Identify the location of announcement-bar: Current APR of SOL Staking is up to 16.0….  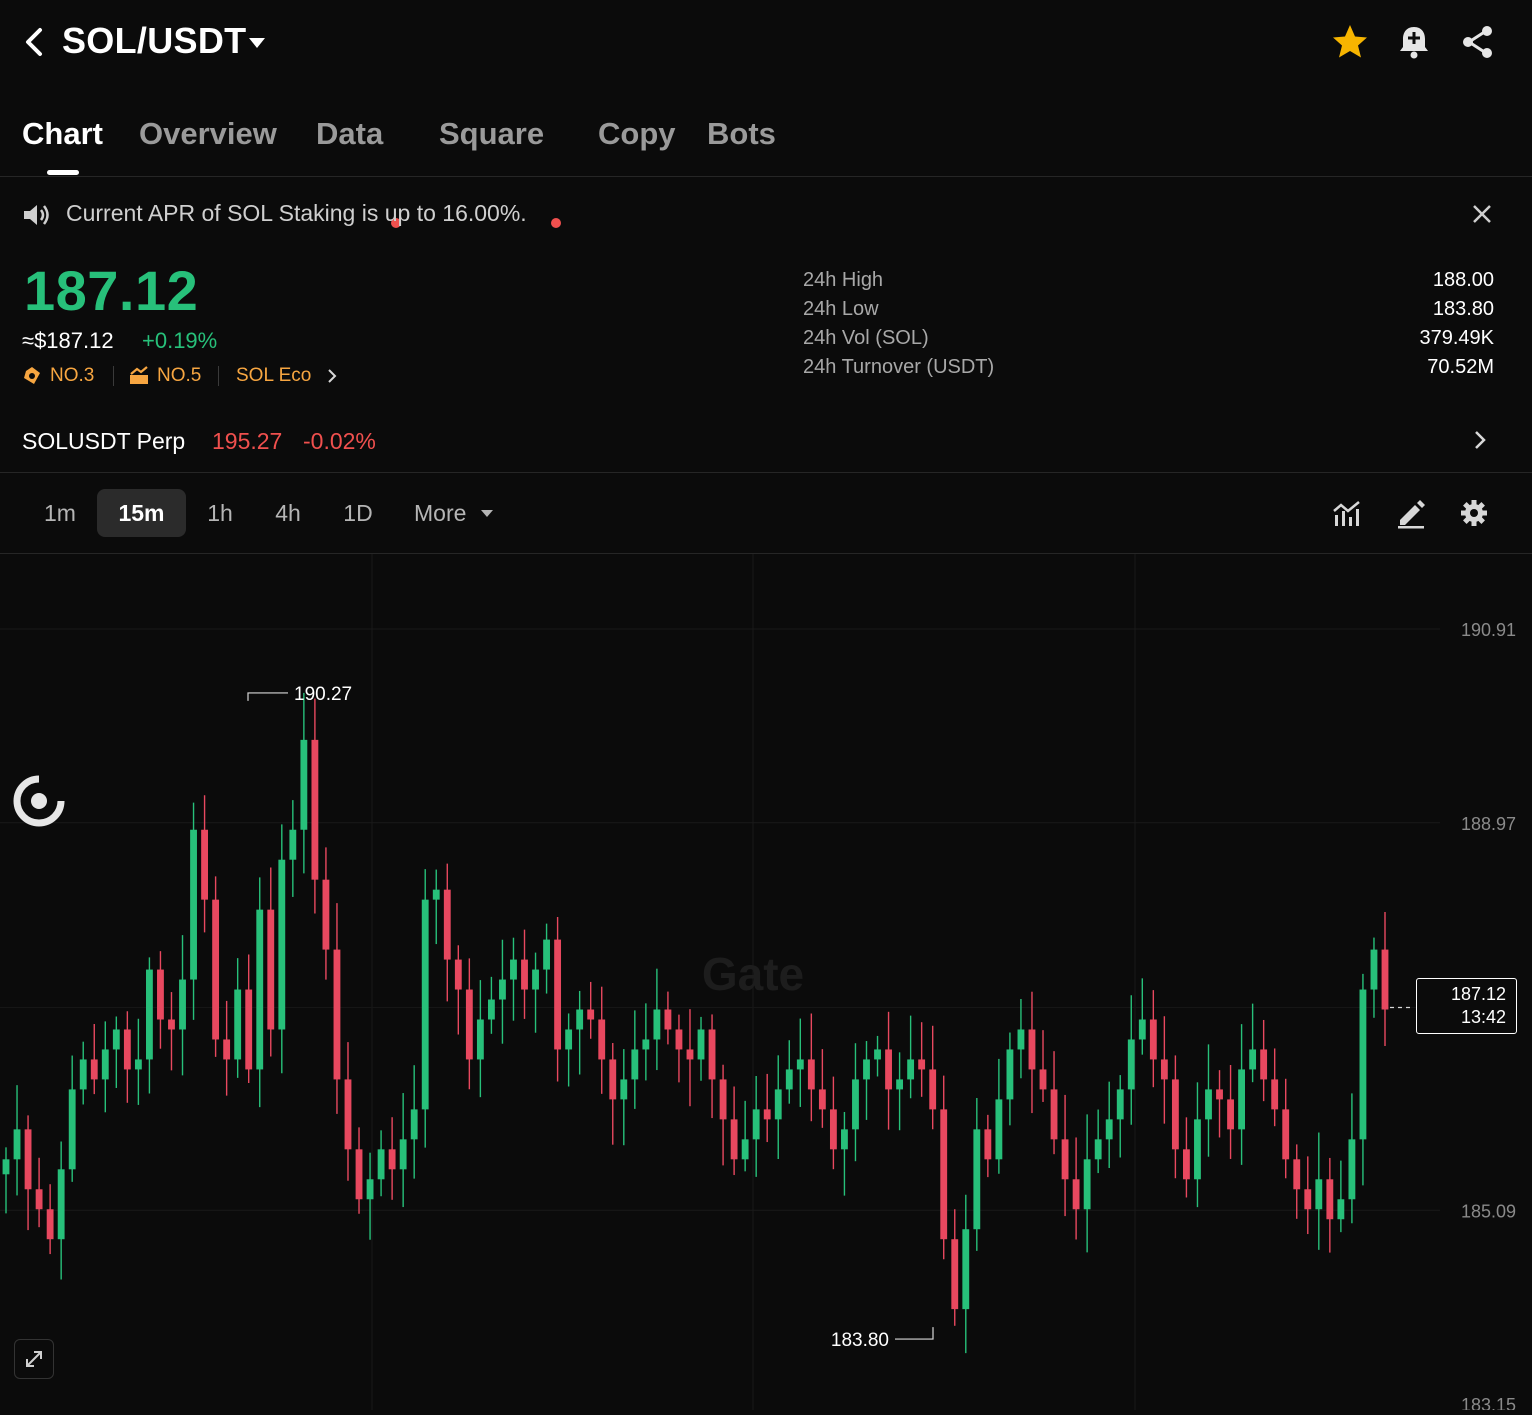
(766, 215).